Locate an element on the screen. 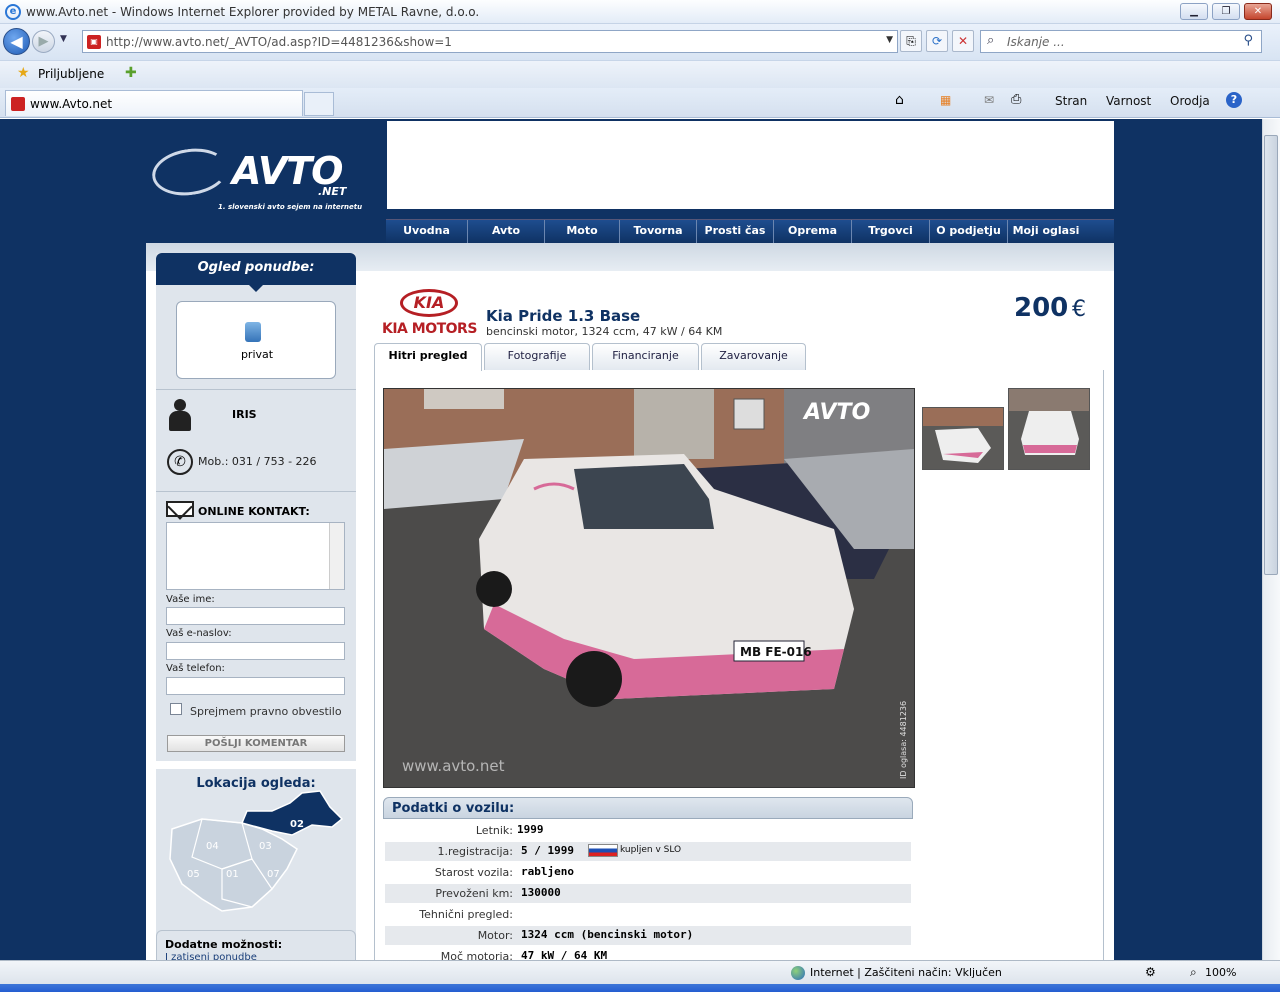 This screenshot has height=992, width=1280. spec-label: Motor: is located at coordinates (495, 935).